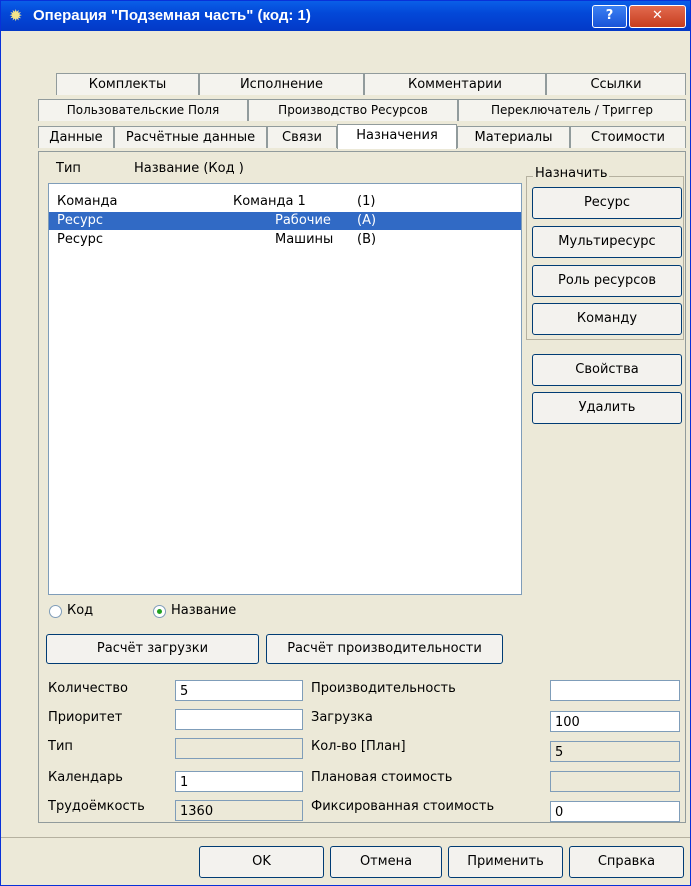 The height and width of the screenshot is (886, 691). I want to click on calendar-field: 1, so click(239, 781).